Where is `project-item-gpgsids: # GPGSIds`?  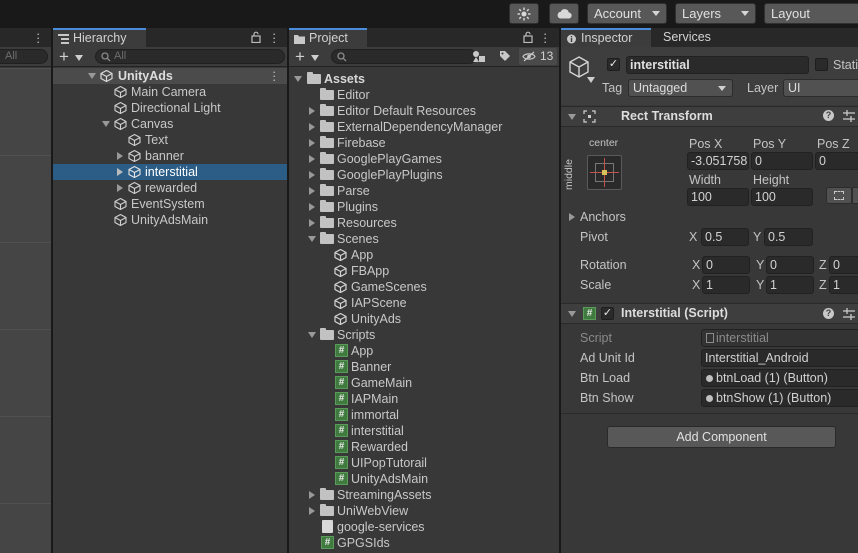 project-item-gpgsids: # GPGSIds is located at coordinates (424, 543).